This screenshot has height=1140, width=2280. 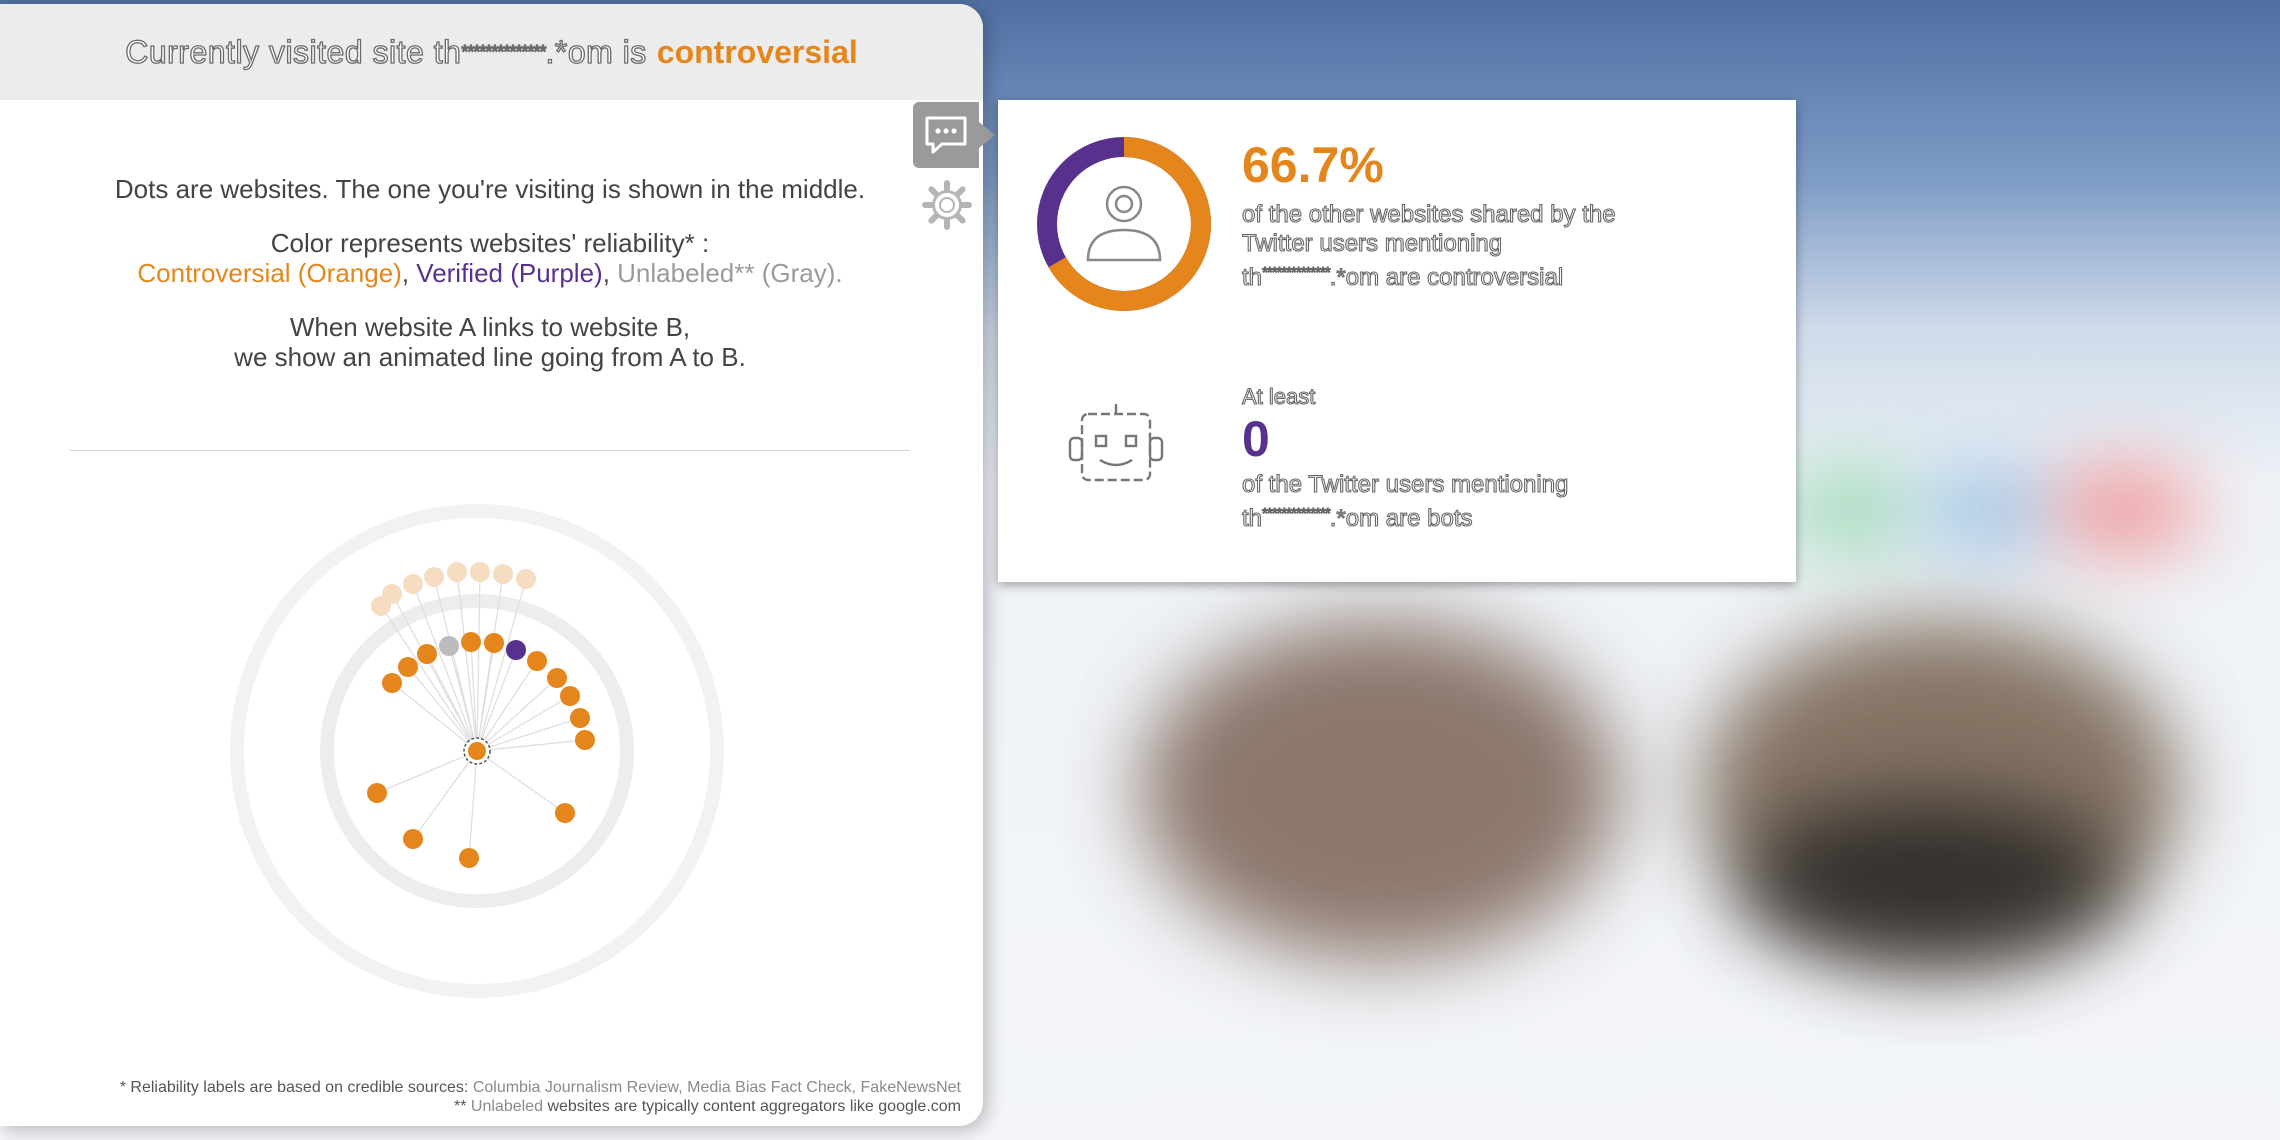 I want to click on share-text-line-3: th**************.*om are controversial, so click(x=1428, y=275).